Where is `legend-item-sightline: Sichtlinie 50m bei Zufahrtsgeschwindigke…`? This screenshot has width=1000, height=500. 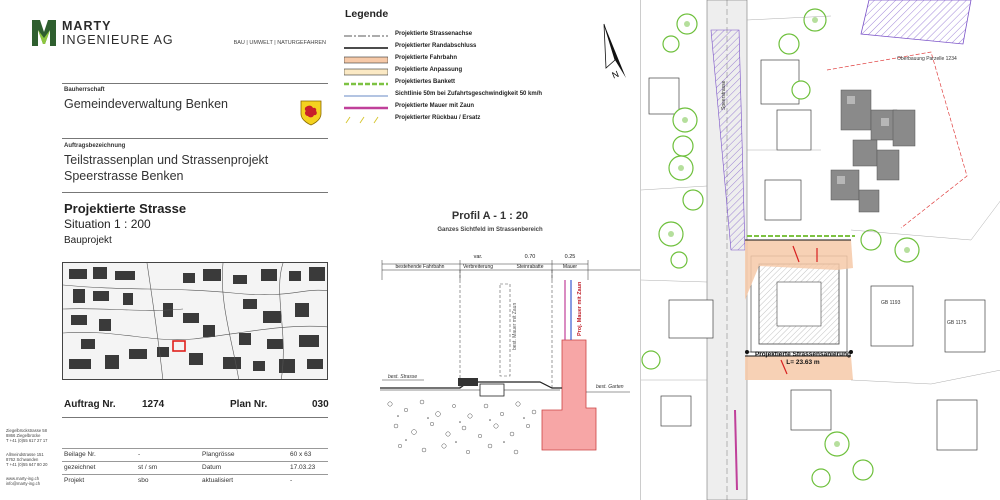
legend-item-sightline: Sichtlinie 50m bei Zufahrtsgeschwindigke… is located at coordinates (490, 96).